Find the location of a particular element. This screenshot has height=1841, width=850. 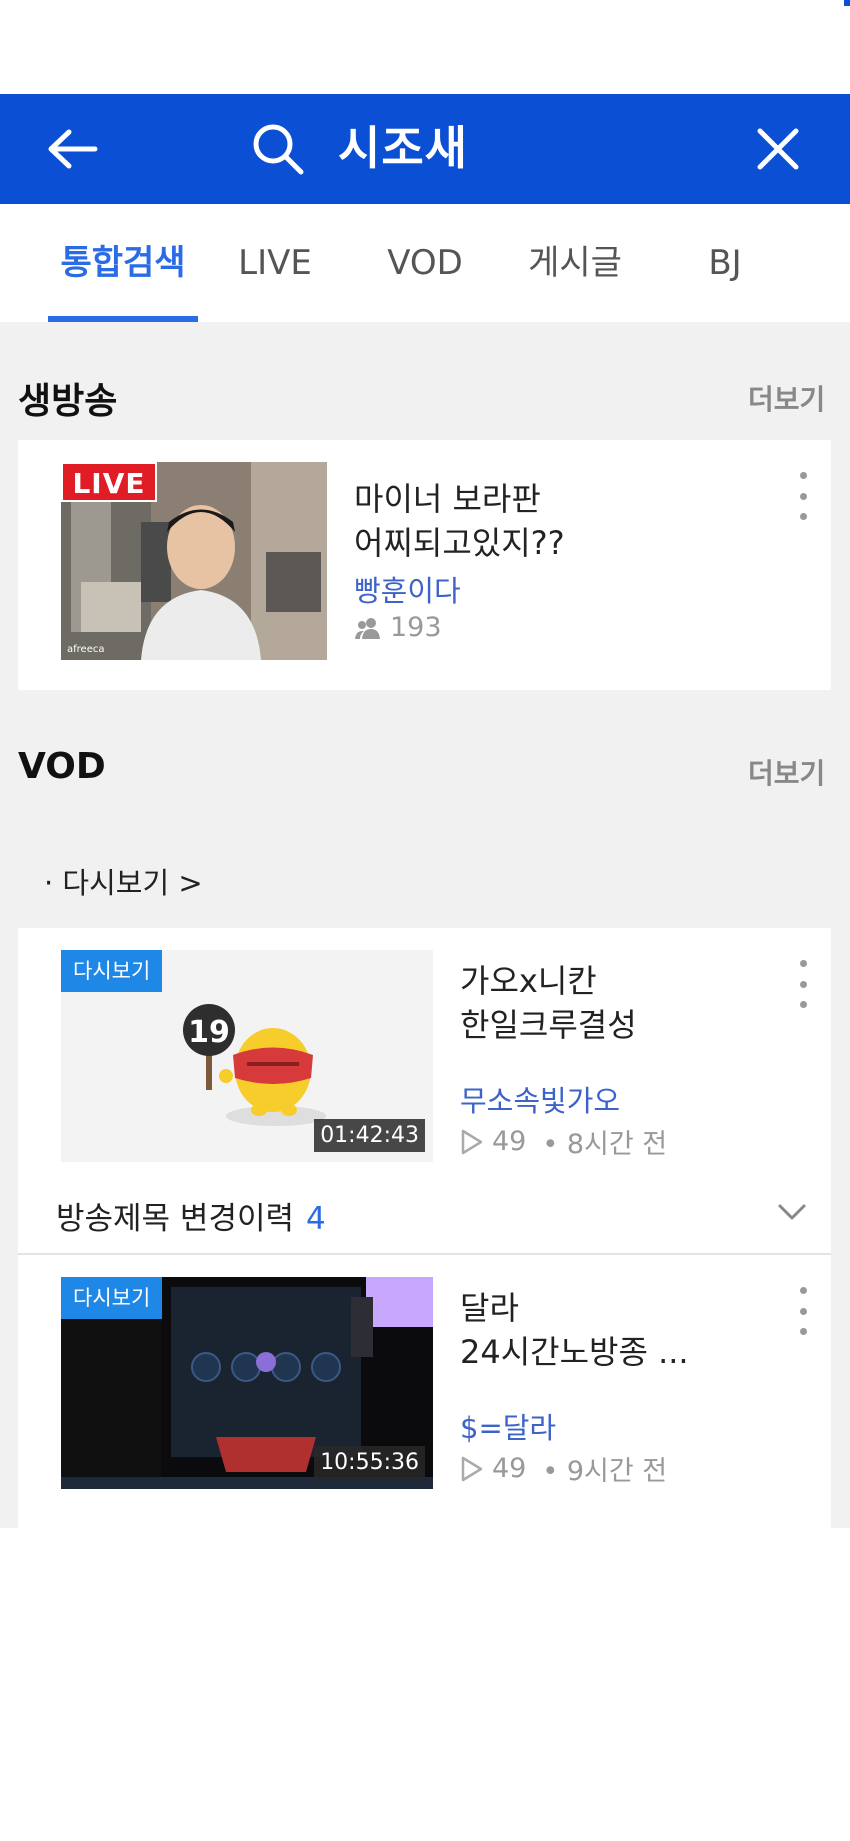

corner-indicator is located at coordinates (847, 3).